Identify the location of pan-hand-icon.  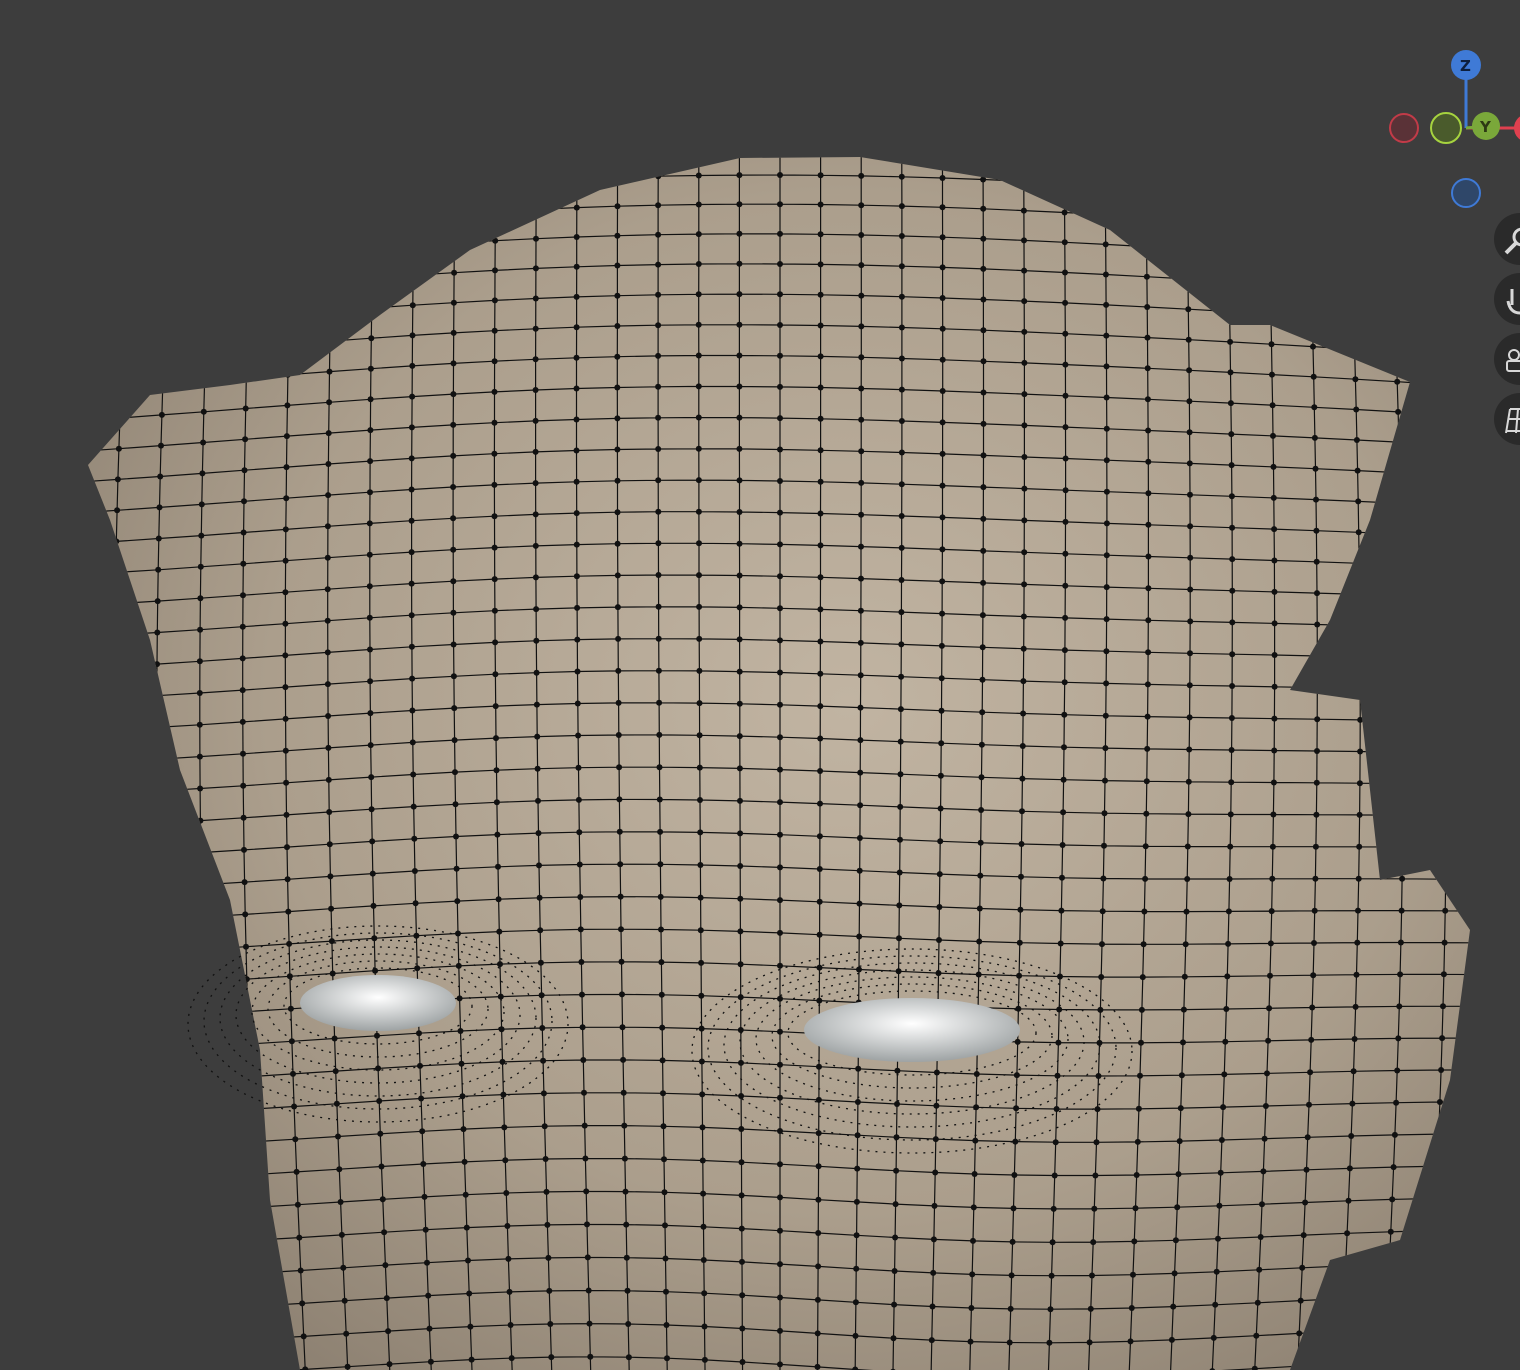
(1513, 302).